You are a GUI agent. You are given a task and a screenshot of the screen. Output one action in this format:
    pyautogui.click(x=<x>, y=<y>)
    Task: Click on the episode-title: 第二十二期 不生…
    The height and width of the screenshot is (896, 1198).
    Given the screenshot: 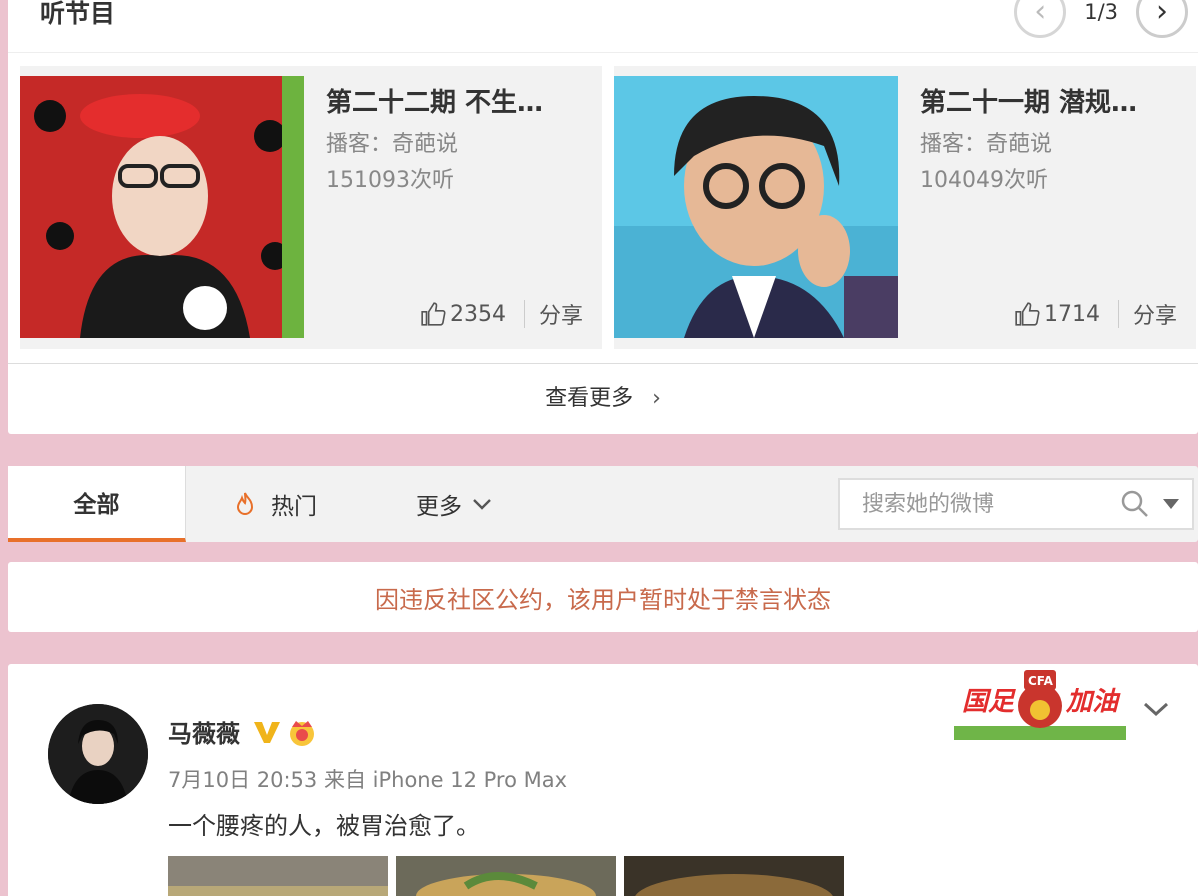 What is the action you would take?
    pyautogui.click(x=456, y=100)
    